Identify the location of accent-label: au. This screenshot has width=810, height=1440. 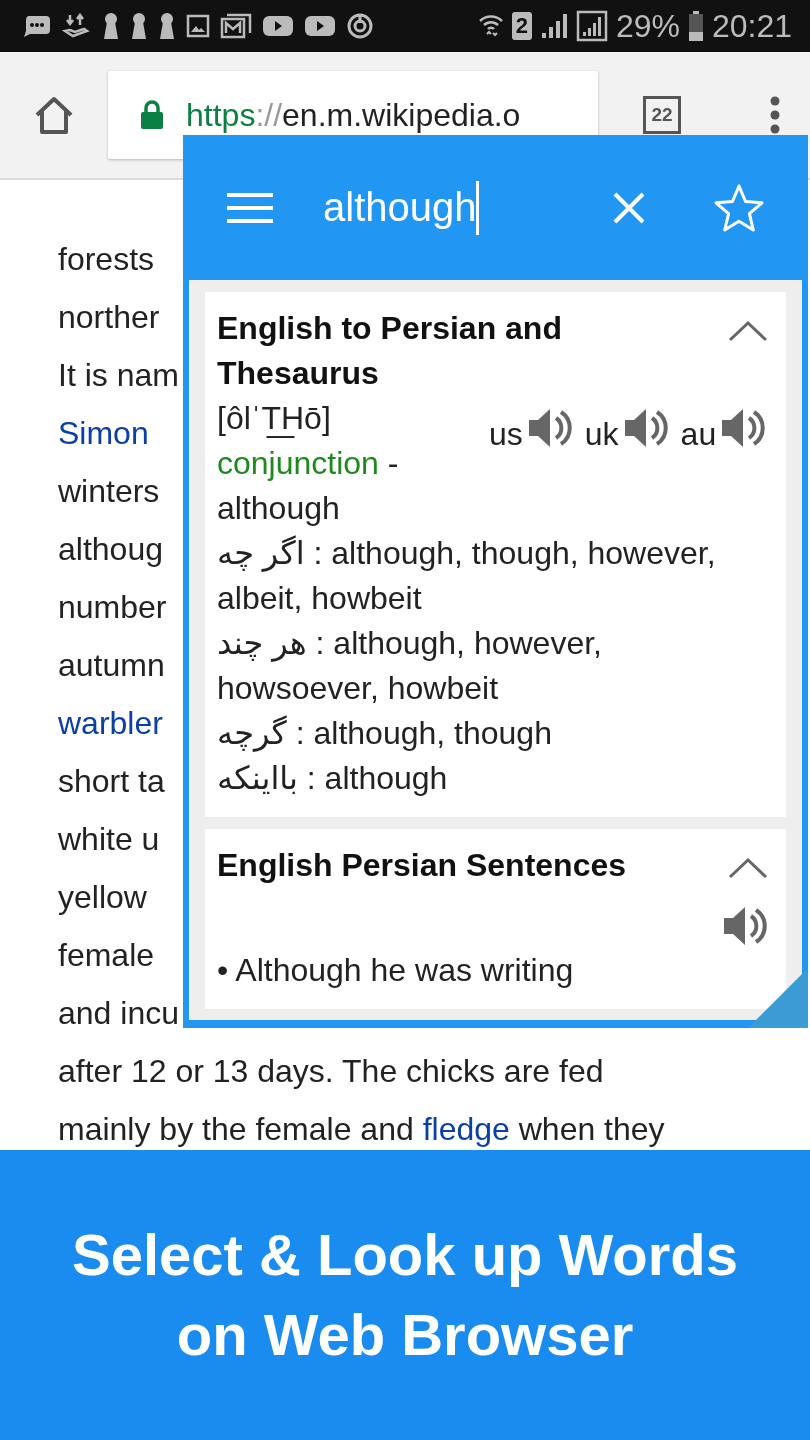
(698, 434).